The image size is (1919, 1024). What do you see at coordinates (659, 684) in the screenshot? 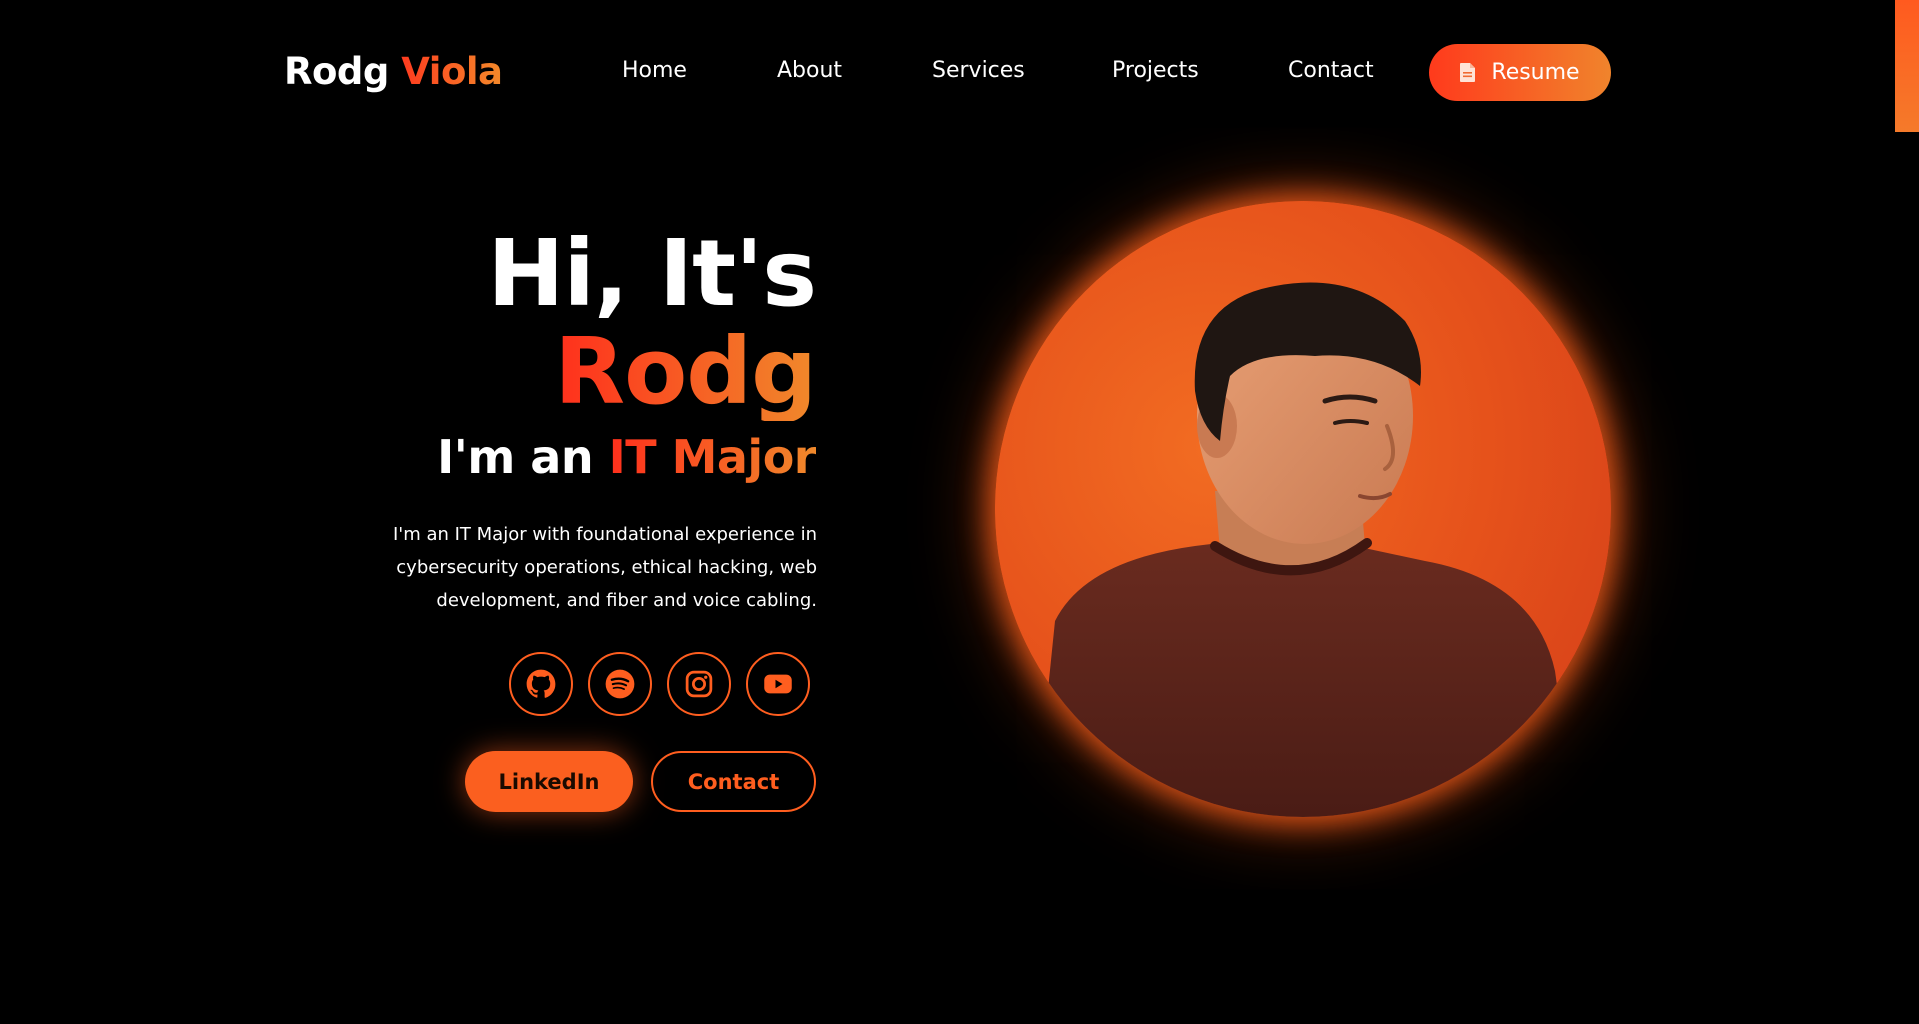
I see `social-links` at bounding box center [659, 684].